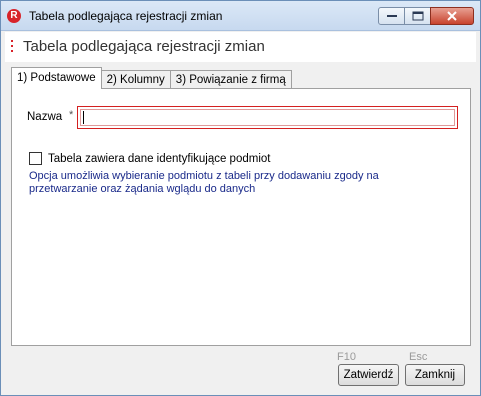 The width and height of the screenshot is (481, 396). I want to click on nazwa-input, so click(267, 117).